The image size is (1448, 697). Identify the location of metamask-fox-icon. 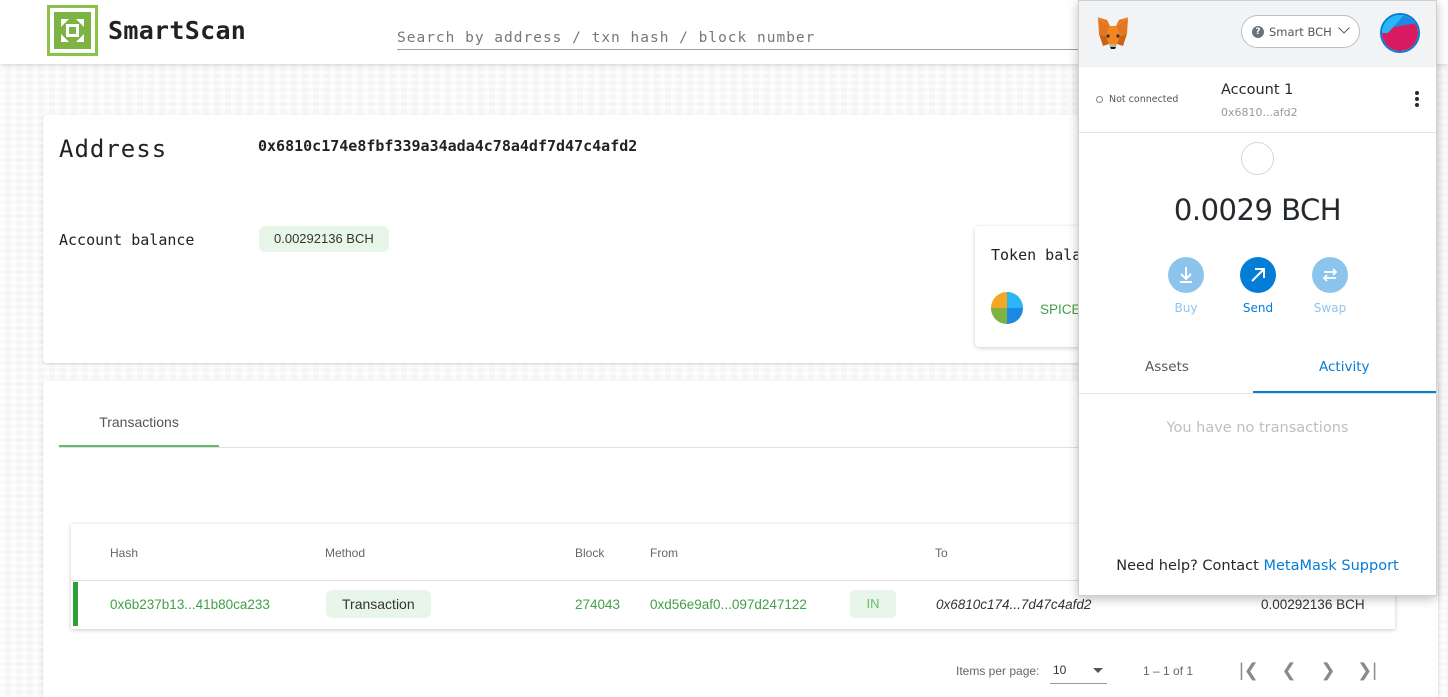
(1113, 32).